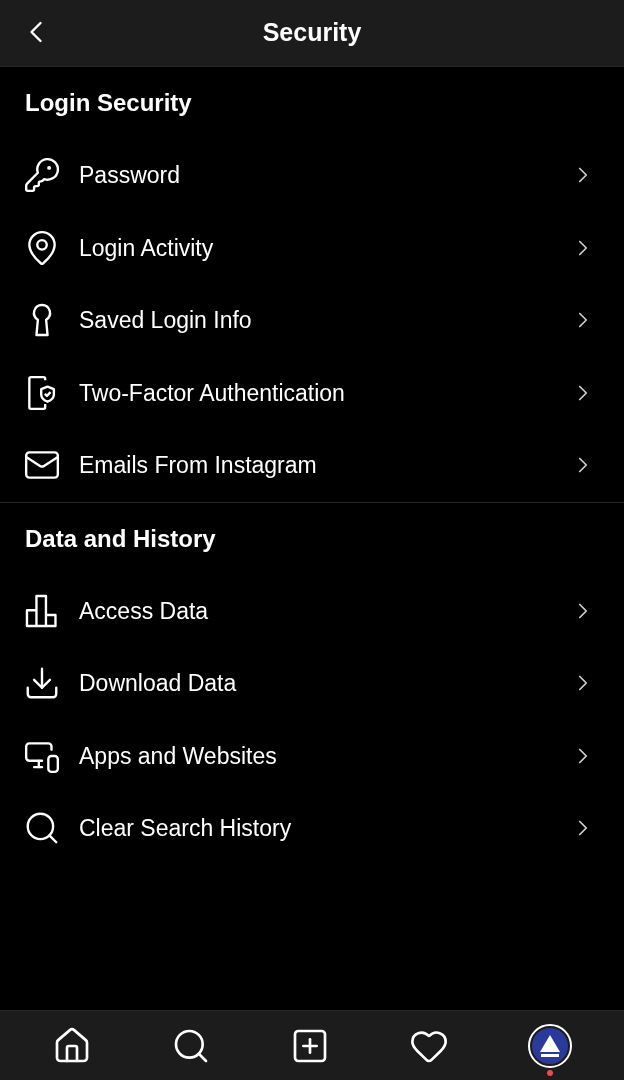 The width and height of the screenshot is (624, 1080). What do you see at coordinates (550, 1045) in the screenshot?
I see `avatar` at bounding box center [550, 1045].